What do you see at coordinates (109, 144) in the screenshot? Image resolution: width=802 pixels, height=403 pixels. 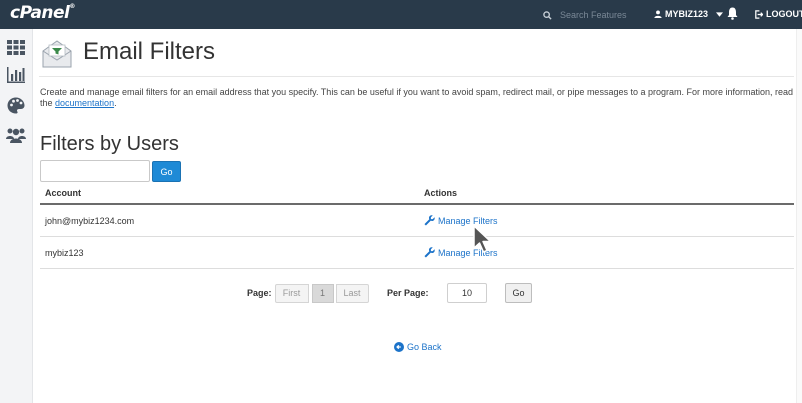 I see `filters-by-users-heading: Filters by Users` at bounding box center [109, 144].